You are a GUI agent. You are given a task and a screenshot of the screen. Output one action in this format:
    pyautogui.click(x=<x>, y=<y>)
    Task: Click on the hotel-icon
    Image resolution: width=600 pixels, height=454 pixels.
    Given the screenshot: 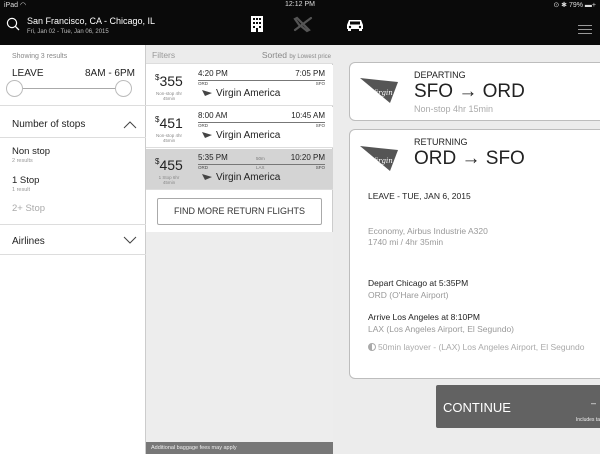 What is the action you would take?
    pyautogui.click(x=257, y=24)
    